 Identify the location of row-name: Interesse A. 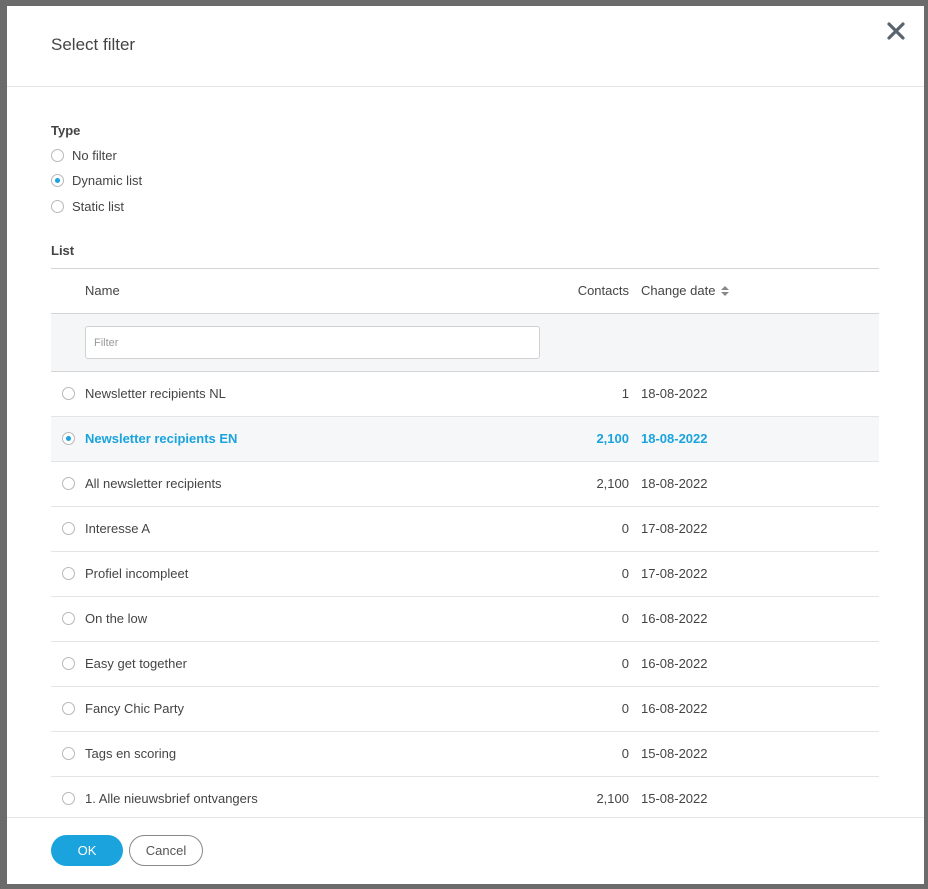
(118, 528).